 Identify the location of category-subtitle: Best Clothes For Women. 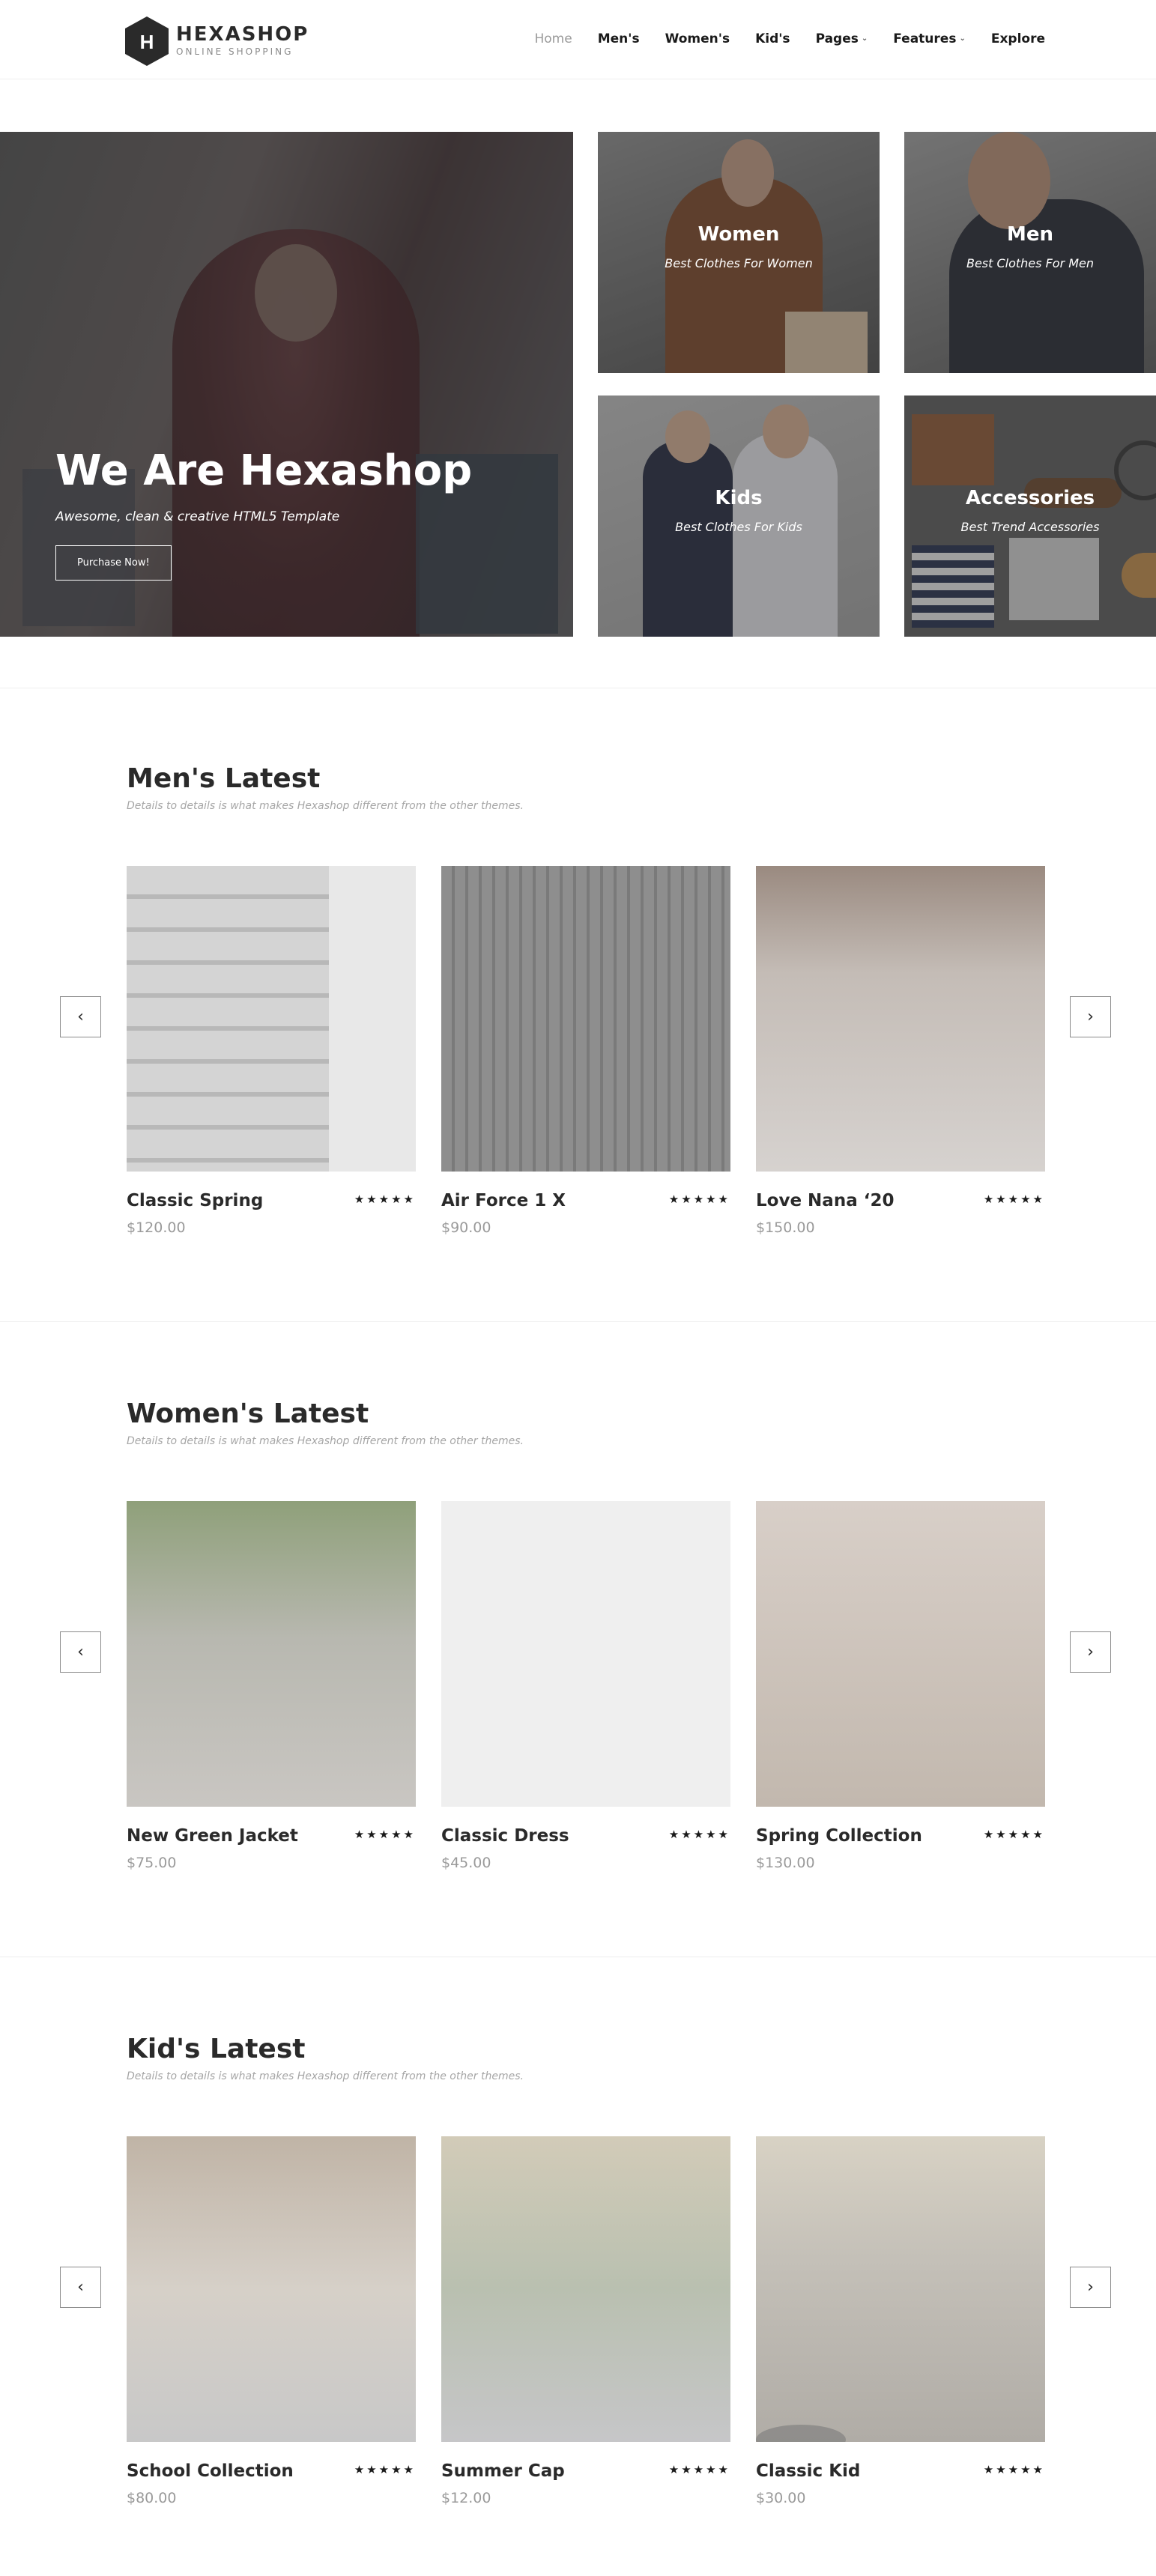
(739, 263).